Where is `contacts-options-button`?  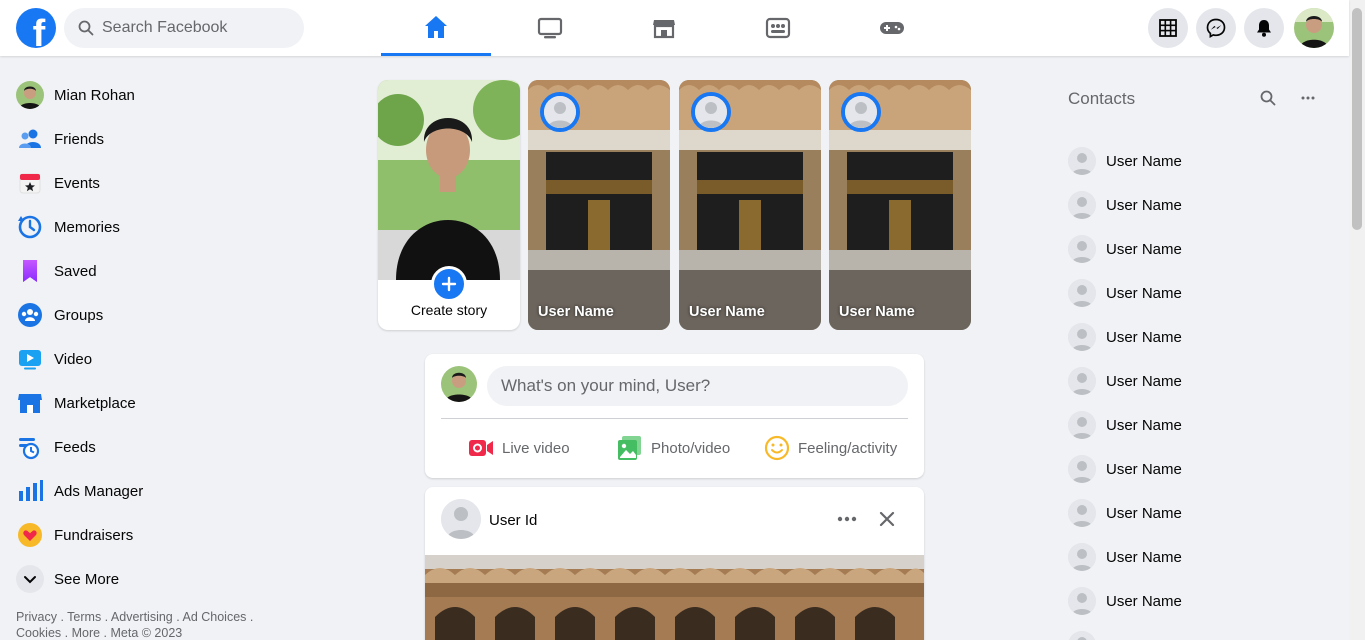 contacts-options-button is located at coordinates (1308, 98).